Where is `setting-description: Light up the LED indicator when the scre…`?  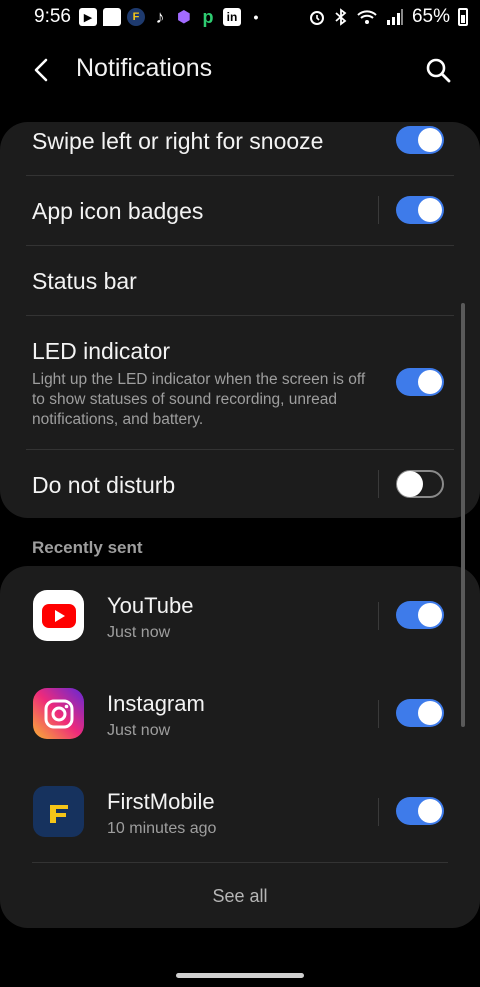
setting-description: Light up the LED indicator when the scre… is located at coordinates (199, 399).